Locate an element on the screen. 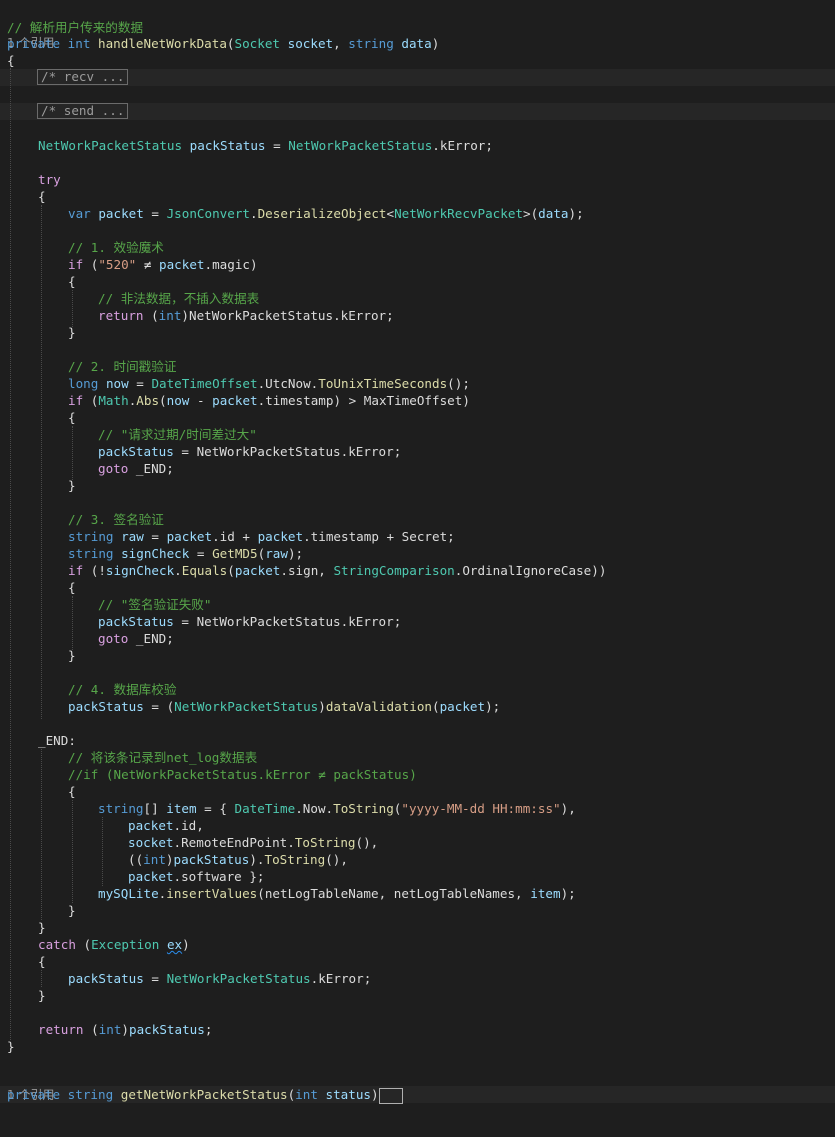  punctuation: ) is located at coordinates (375, 1094).